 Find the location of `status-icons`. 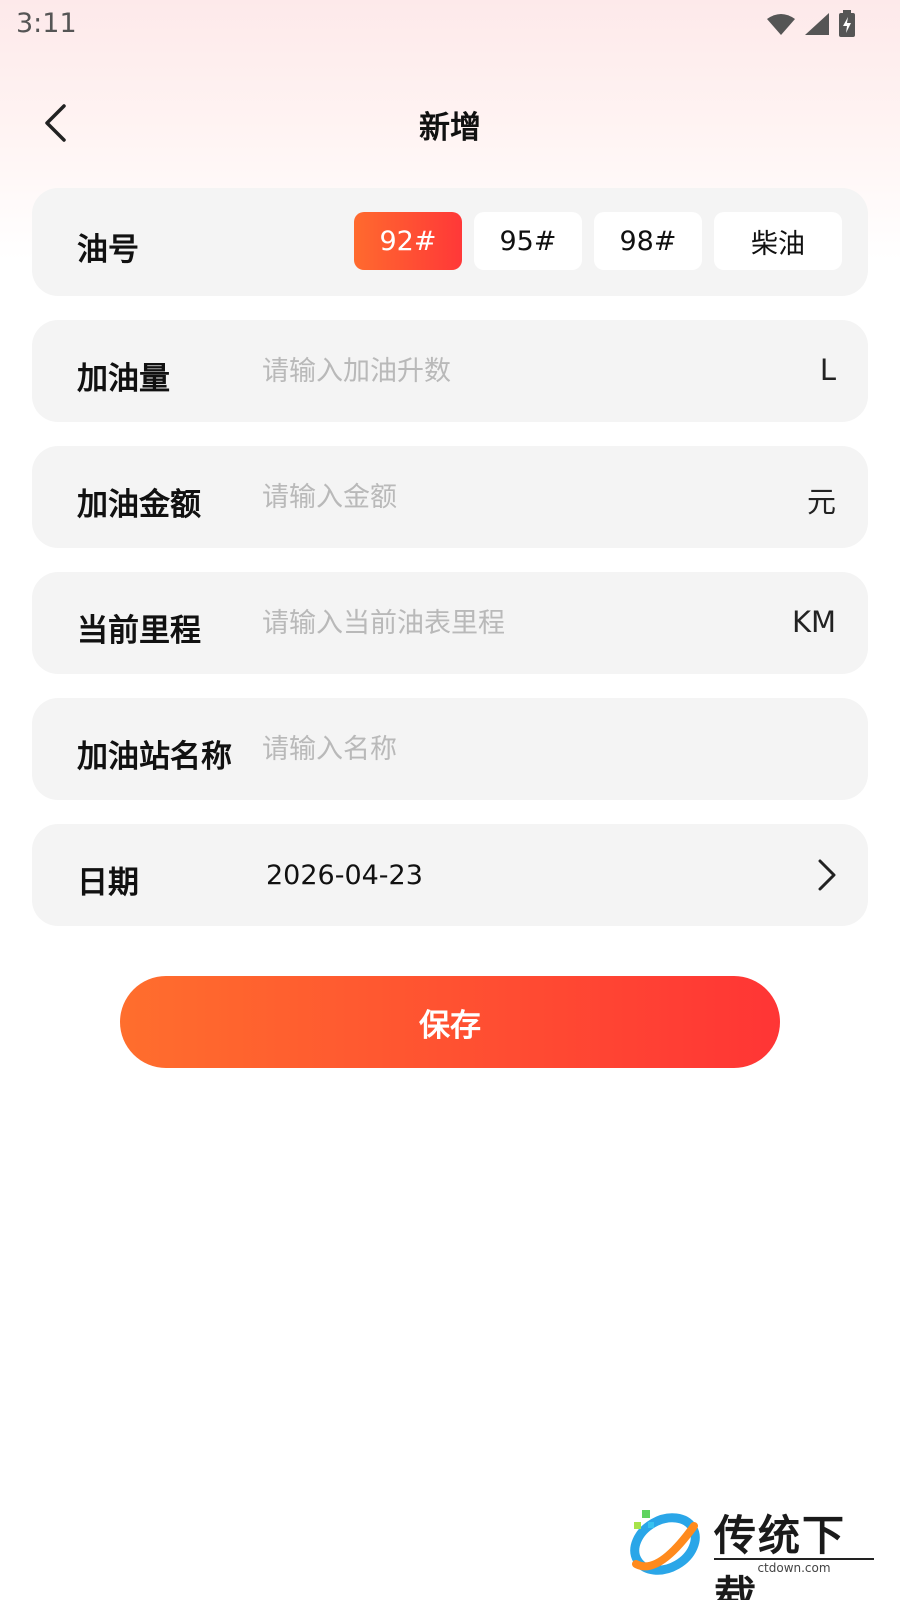

status-icons is located at coordinates (811, 24).